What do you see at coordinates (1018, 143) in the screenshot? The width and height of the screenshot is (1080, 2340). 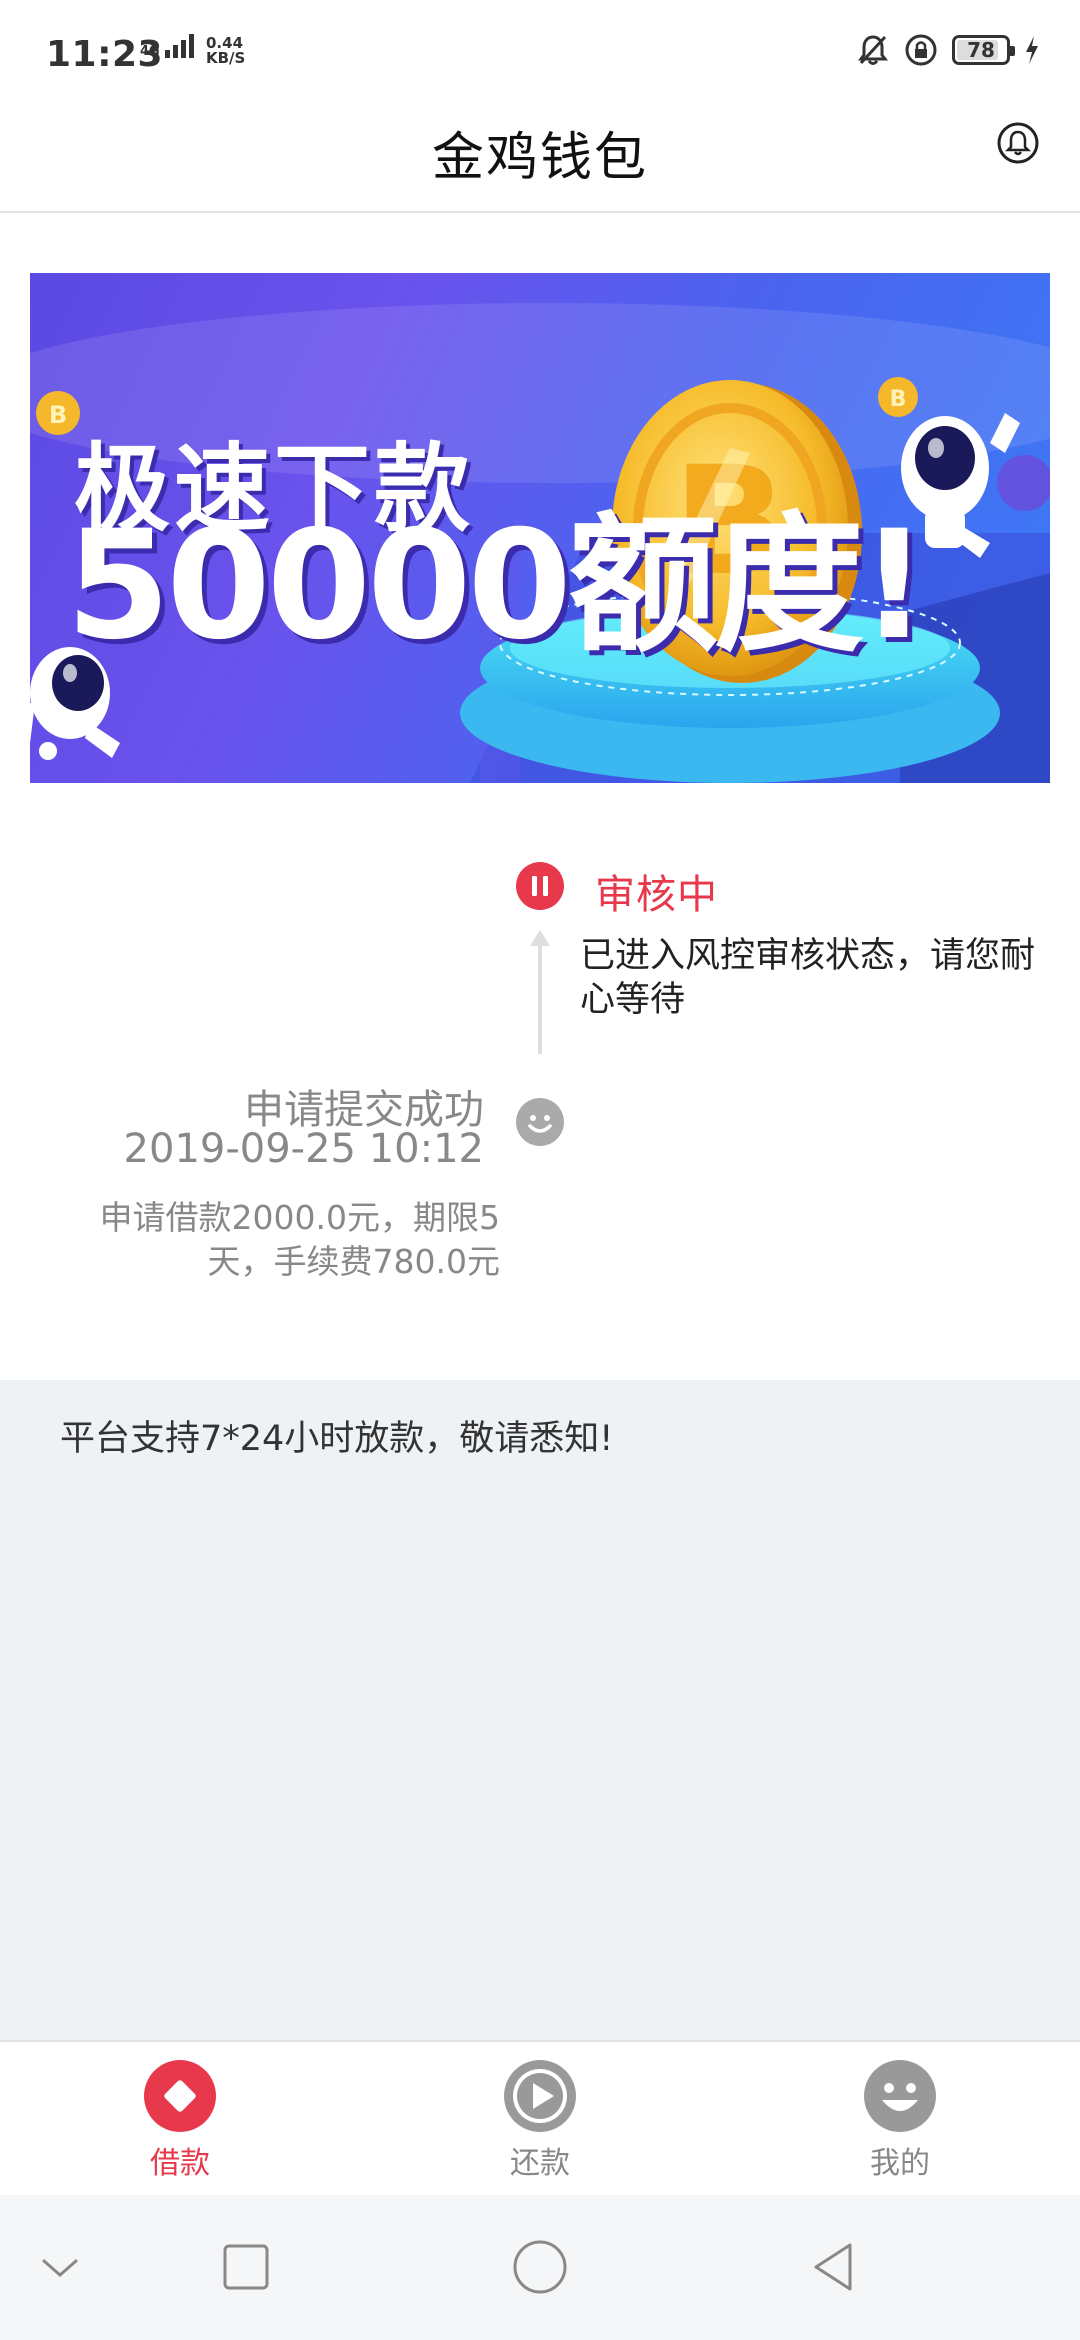 I see `bell-icon` at bounding box center [1018, 143].